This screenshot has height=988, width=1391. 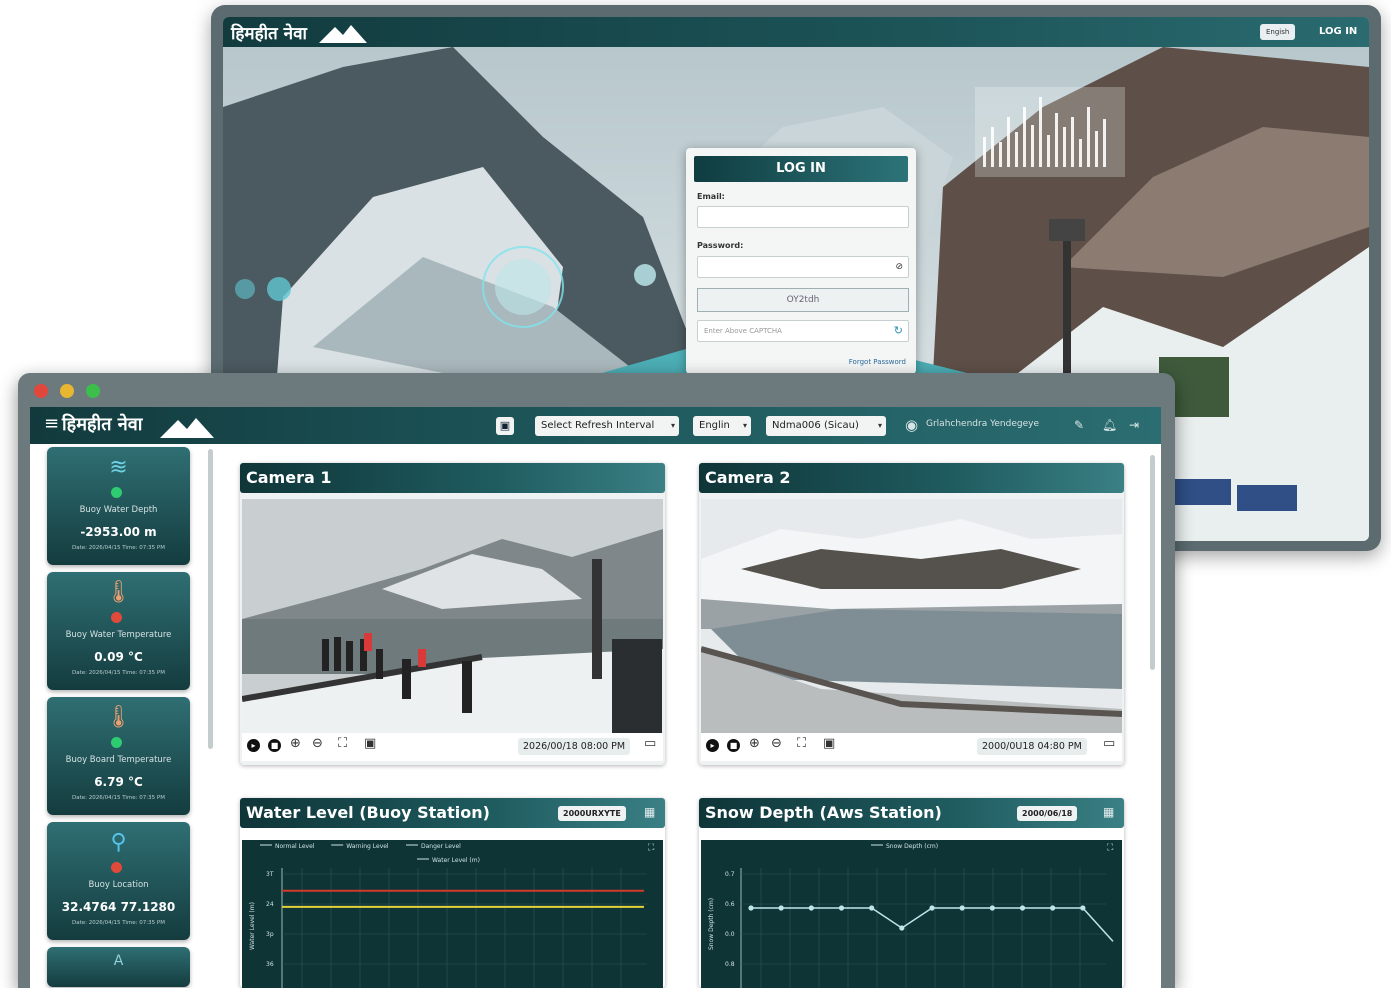 What do you see at coordinates (1134, 425) in the screenshot?
I see `logout-icon: ⇥` at bounding box center [1134, 425].